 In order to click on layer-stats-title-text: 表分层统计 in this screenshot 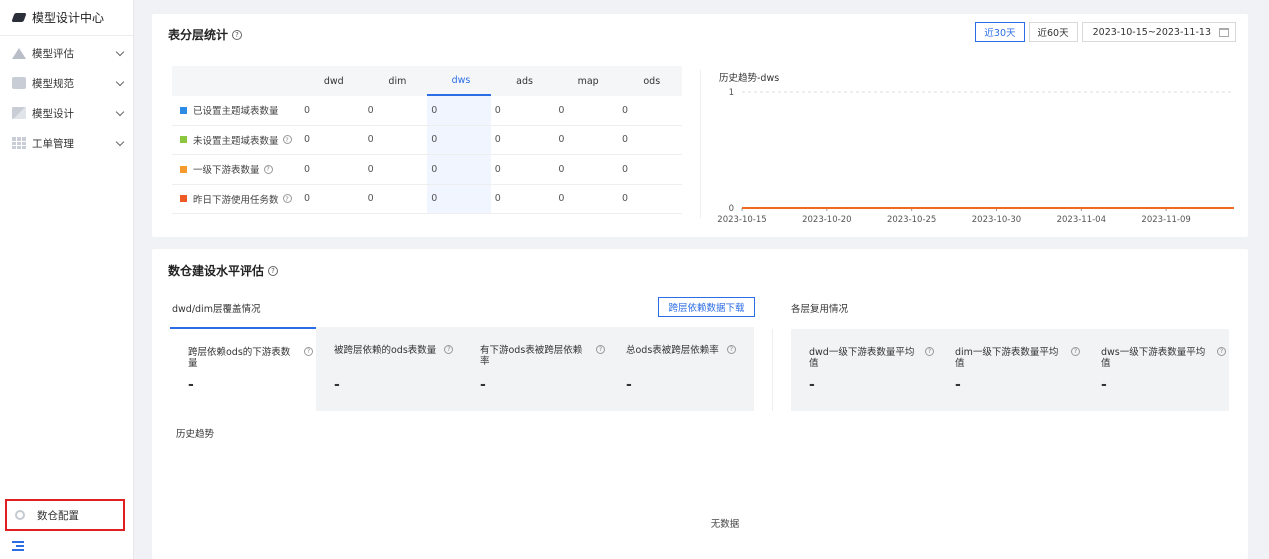, I will do `click(198, 35)`.